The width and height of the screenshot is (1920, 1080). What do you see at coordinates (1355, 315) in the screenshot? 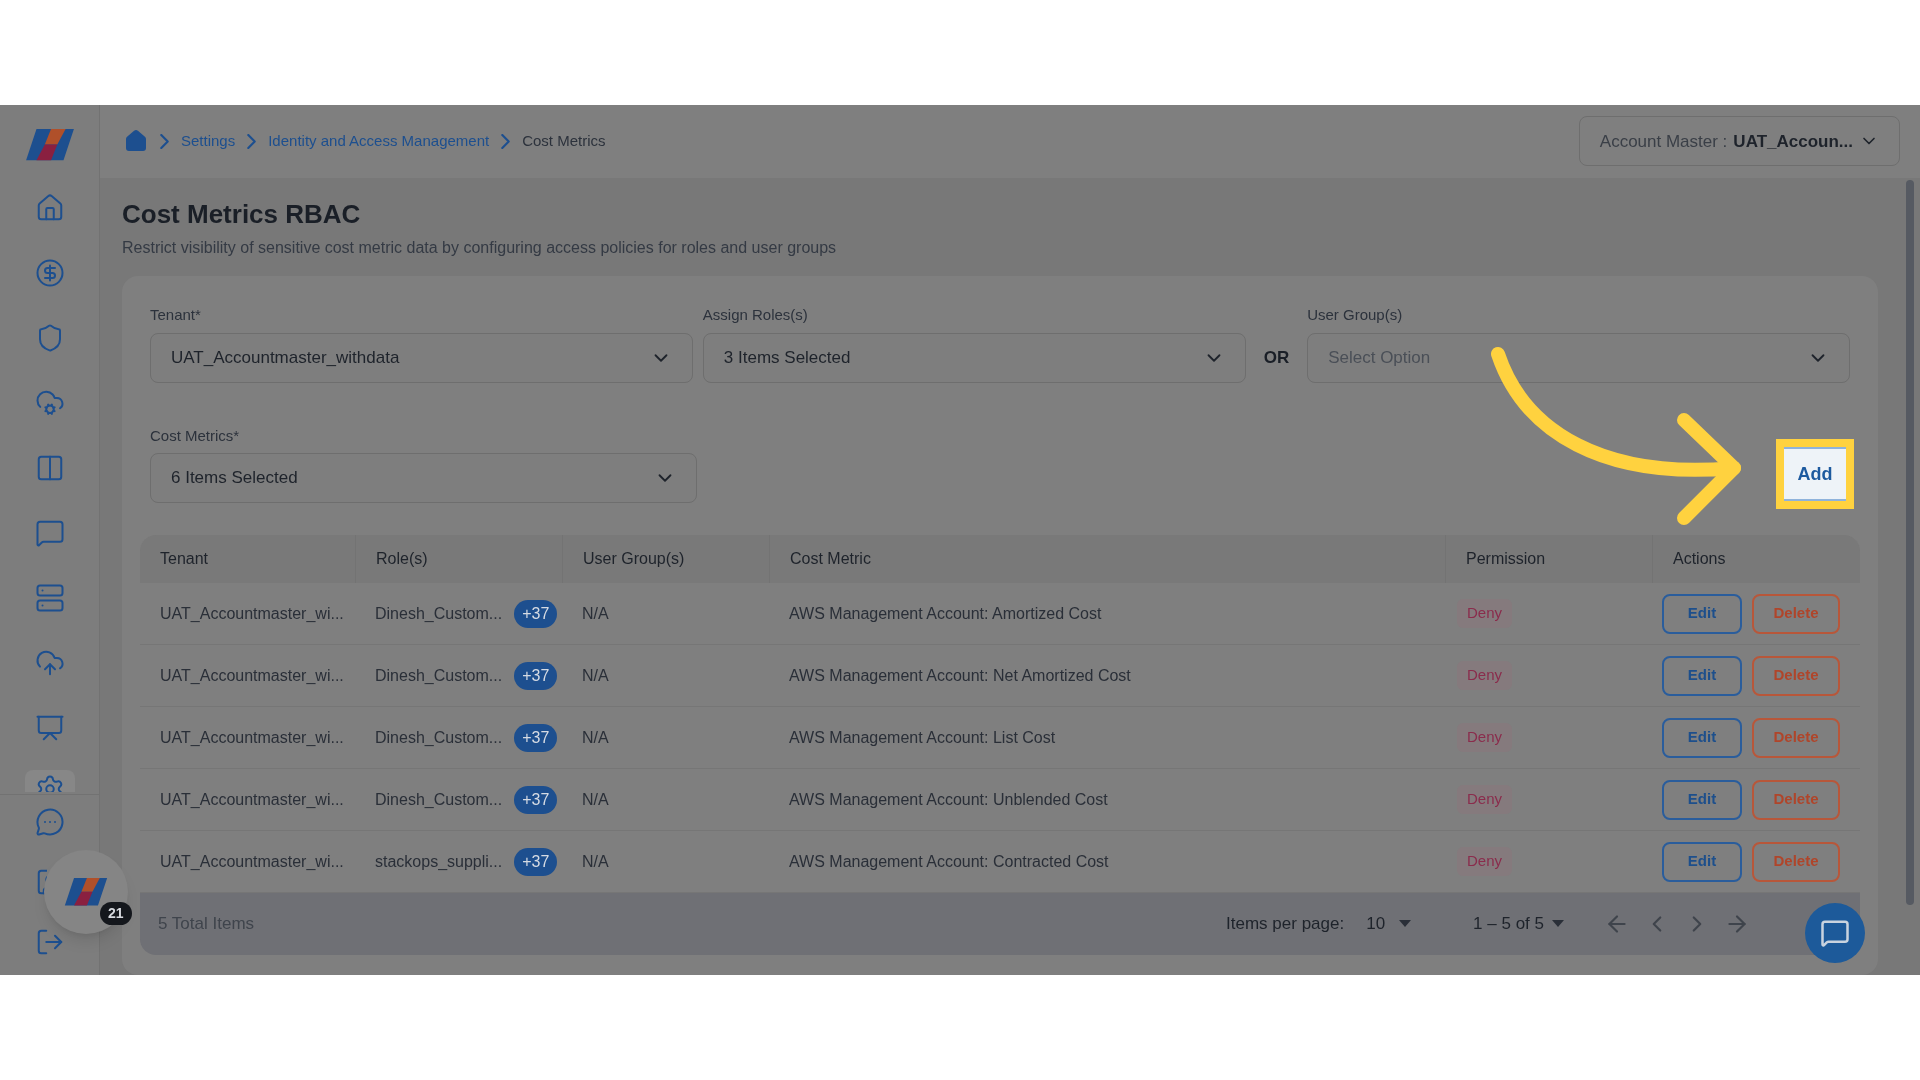
I see `field-label: User Group(s)` at bounding box center [1355, 315].